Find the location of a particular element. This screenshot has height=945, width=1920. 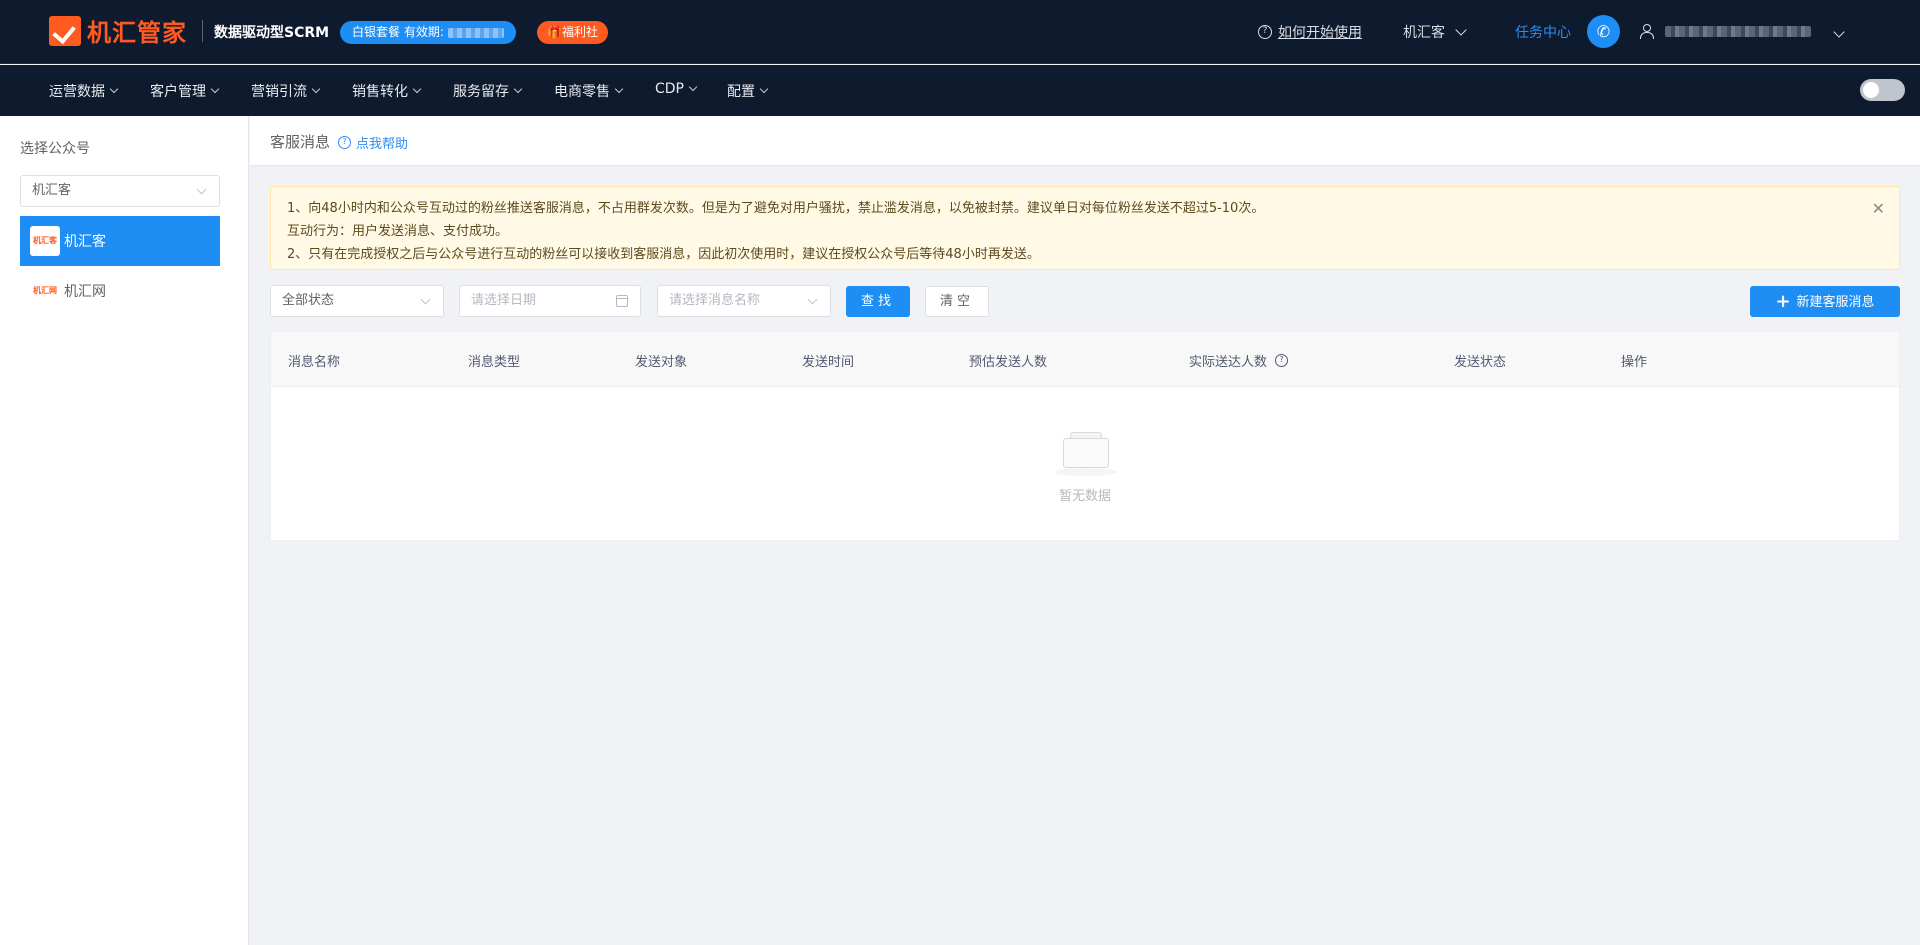

account-select: 机汇客 is located at coordinates (120, 191).